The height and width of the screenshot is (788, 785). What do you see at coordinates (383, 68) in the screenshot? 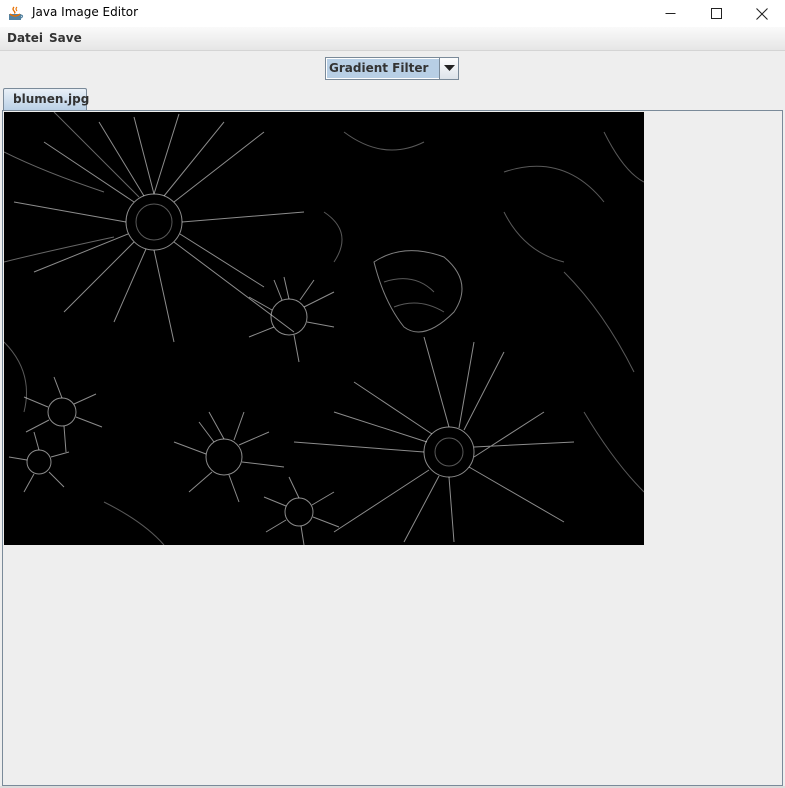
I see `filter-select-value: Gradient Filter` at bounding box center [383, 68].